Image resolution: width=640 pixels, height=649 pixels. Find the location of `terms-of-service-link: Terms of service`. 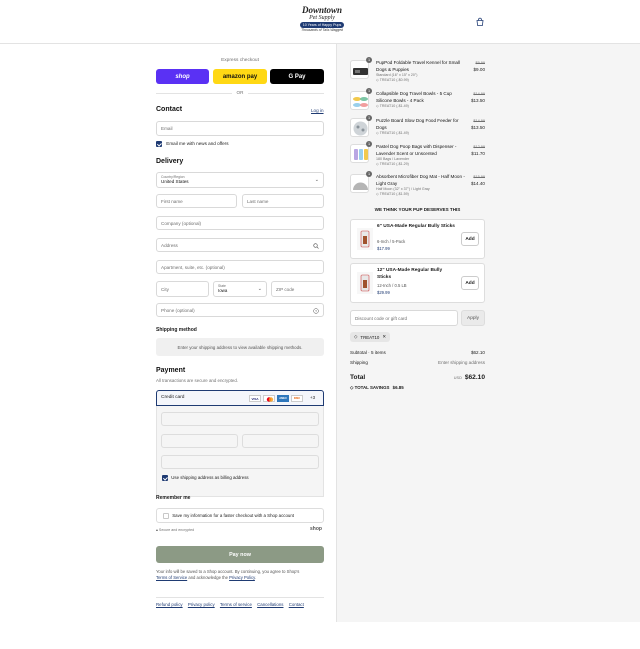

terms-of-service-link: Terms of service is located at coordinates (236, 604).